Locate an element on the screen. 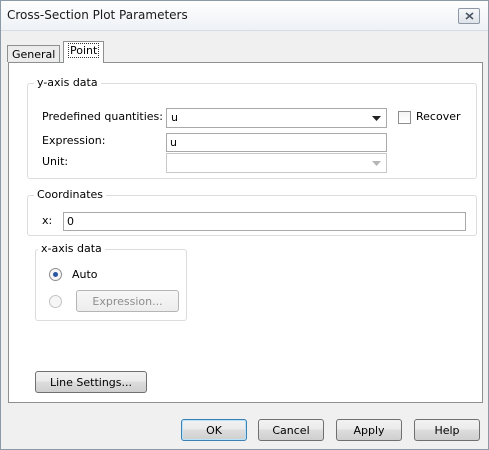 The height and width of the screenshot is (450, 489). close-button is located at coordinates (469, 16).